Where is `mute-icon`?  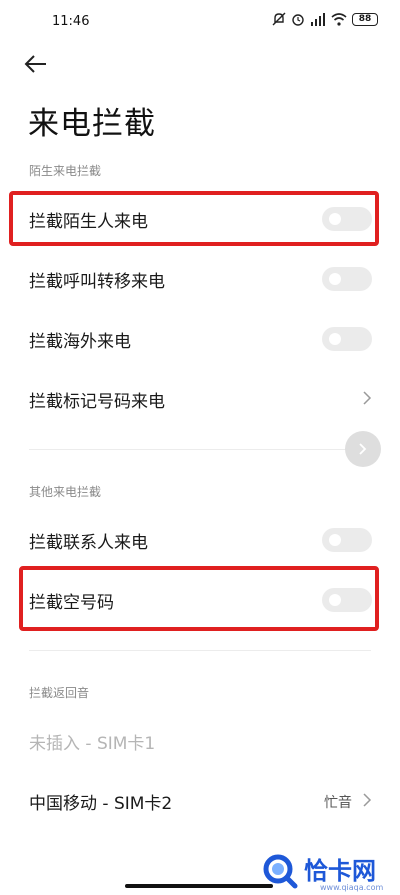
mute-icon is located at coordinates (279, 19).